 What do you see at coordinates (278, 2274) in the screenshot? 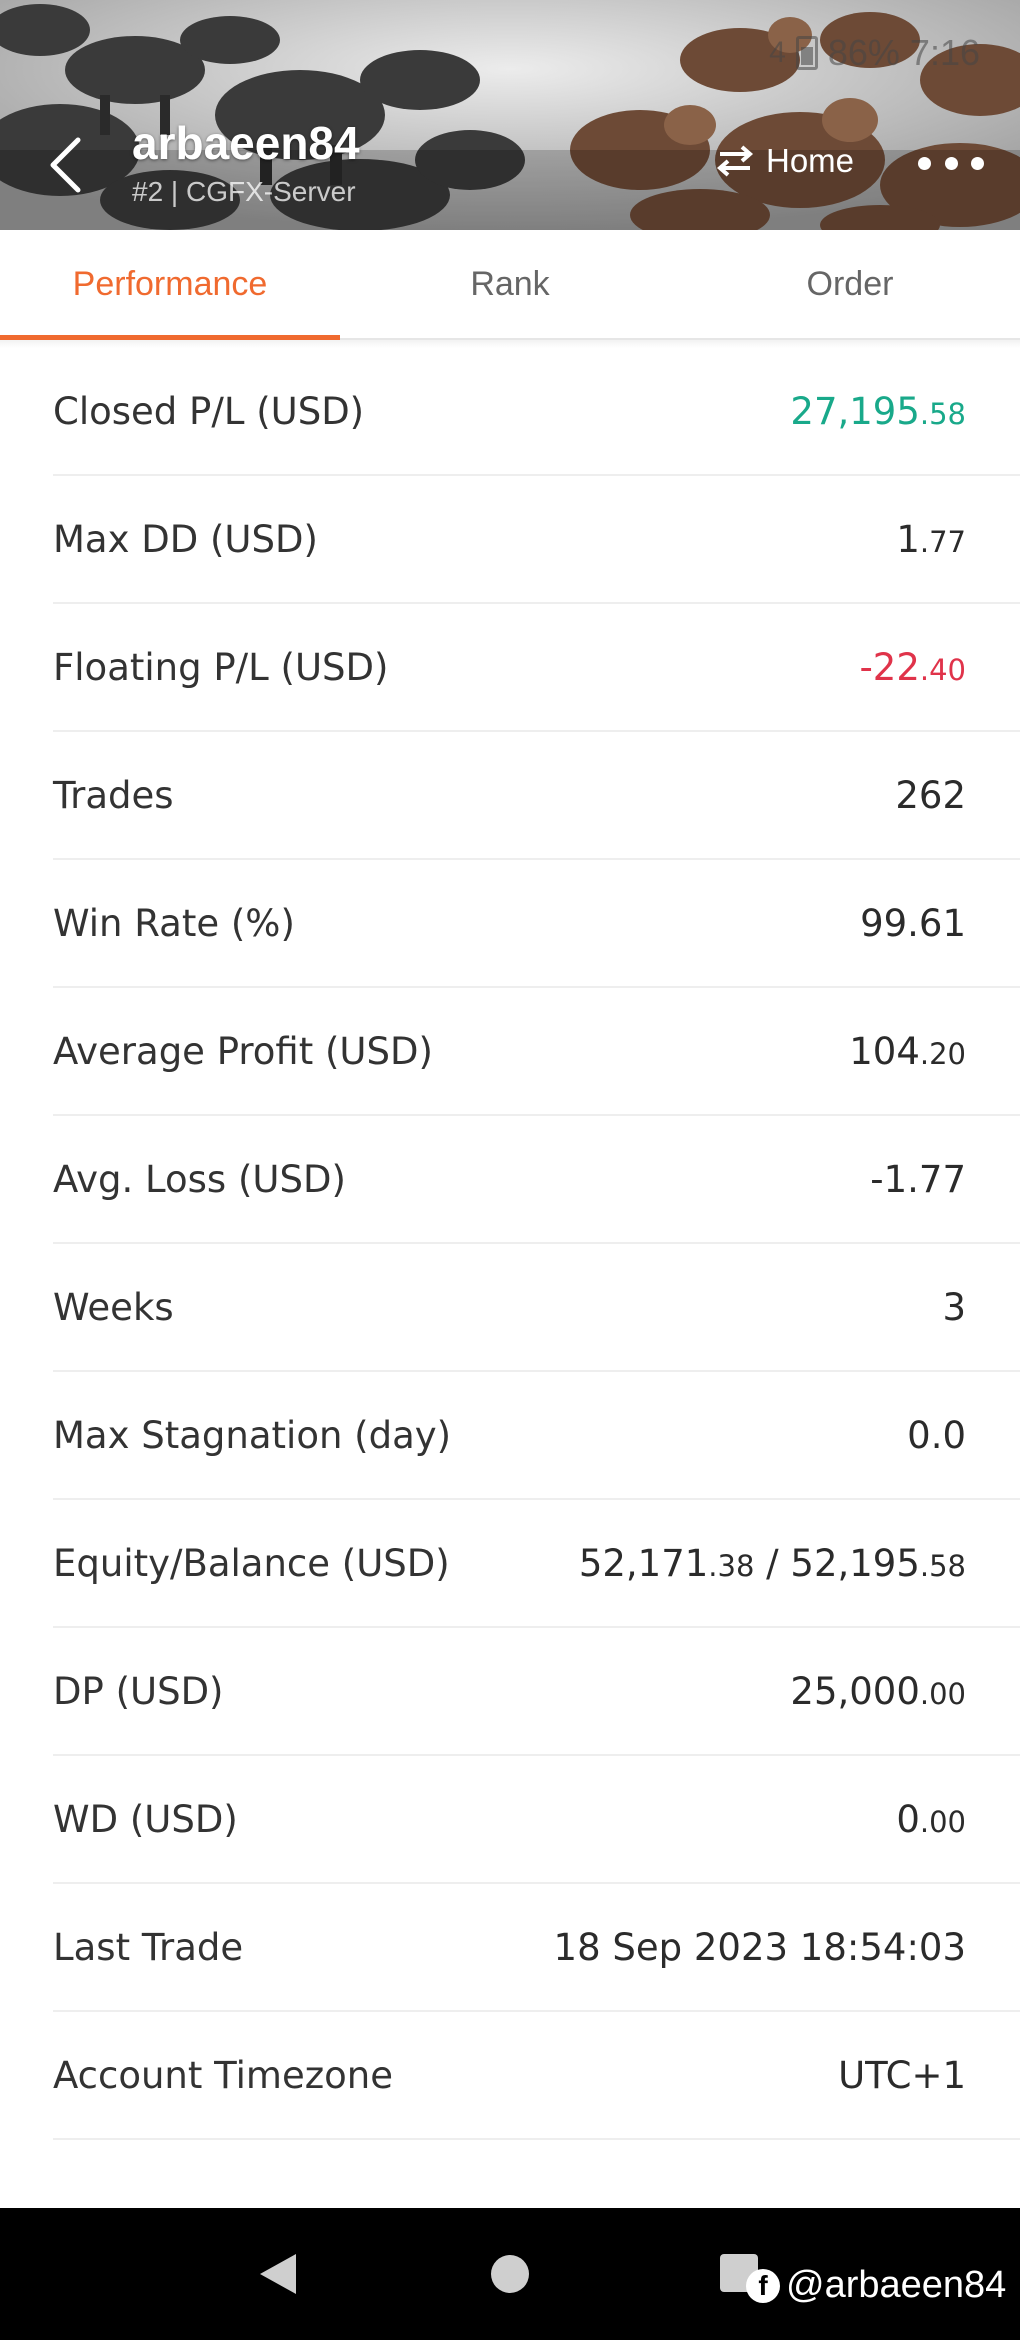
I see `nav-back-icon` at bounding box center [278, 2274].